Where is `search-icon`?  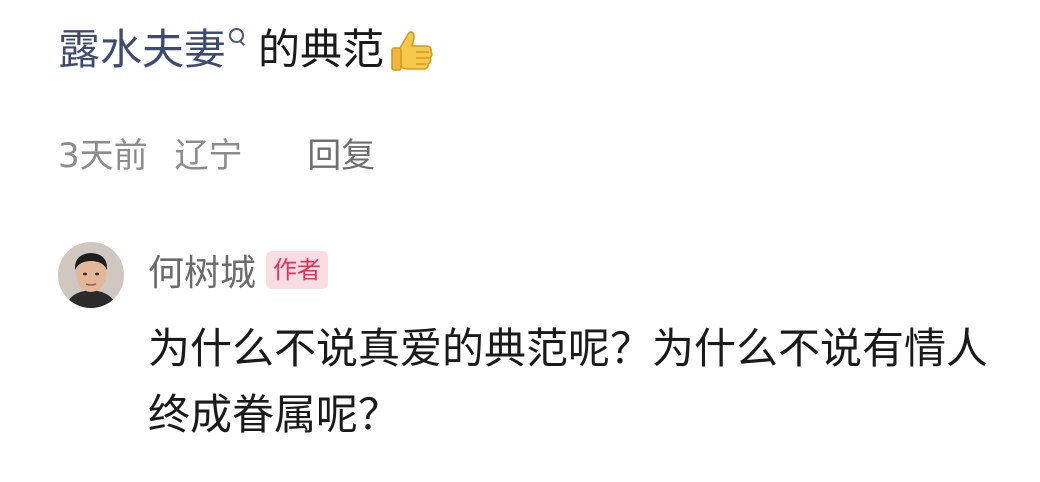 search-icon is located at coordinates (237, 42).